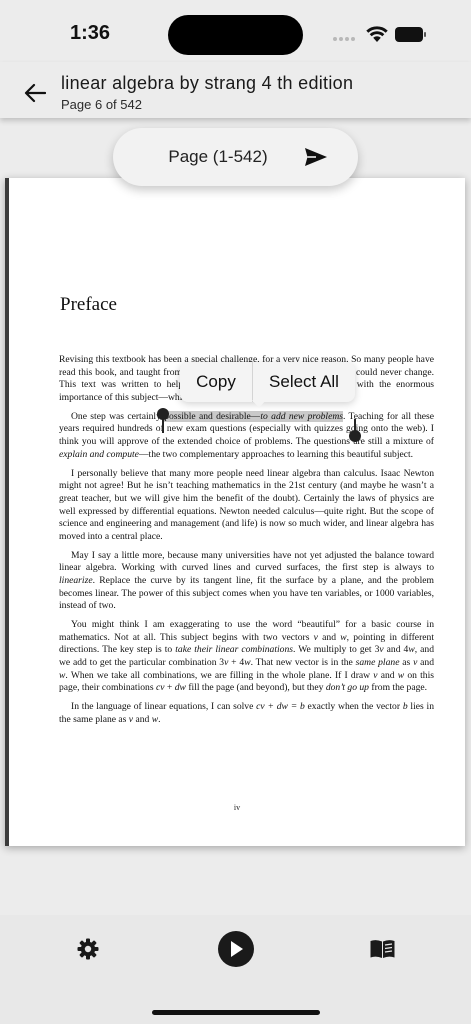 This screenshot has height=1024, width=471. I want to click on arrow-left-icon, so click(35, 93).